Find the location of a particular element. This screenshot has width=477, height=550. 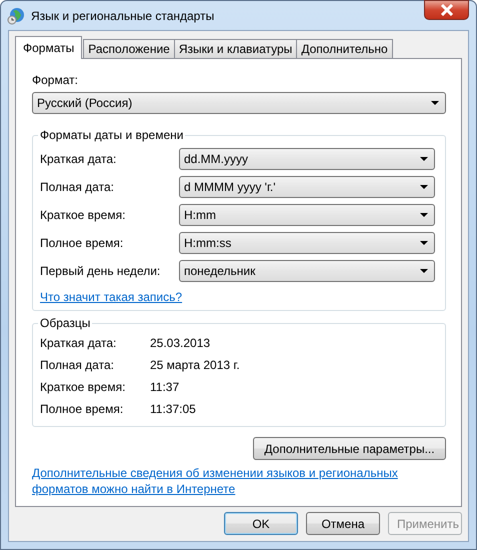

field-label: Краткое время: is located at coordinates (83, 215).